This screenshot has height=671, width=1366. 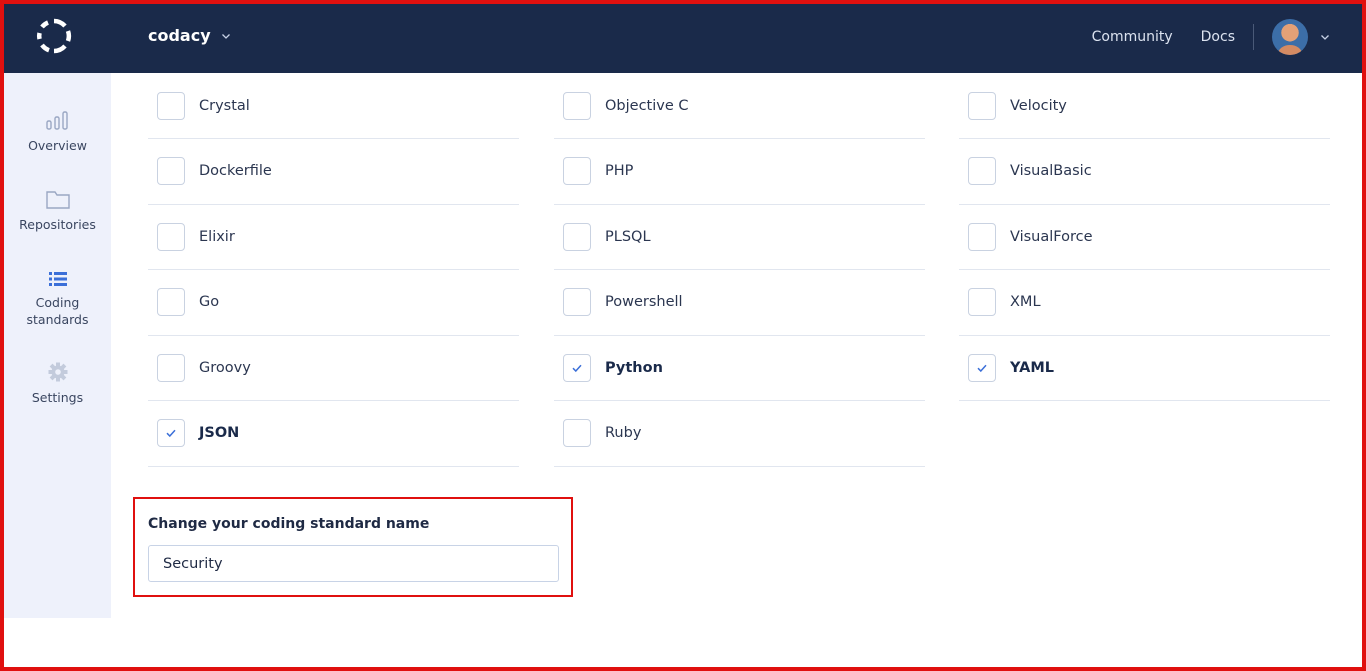 What do you see at coordinates (235, 171) in the screenshot?
I see `language-name: Dockerfile` at bounding box center [235, 171].